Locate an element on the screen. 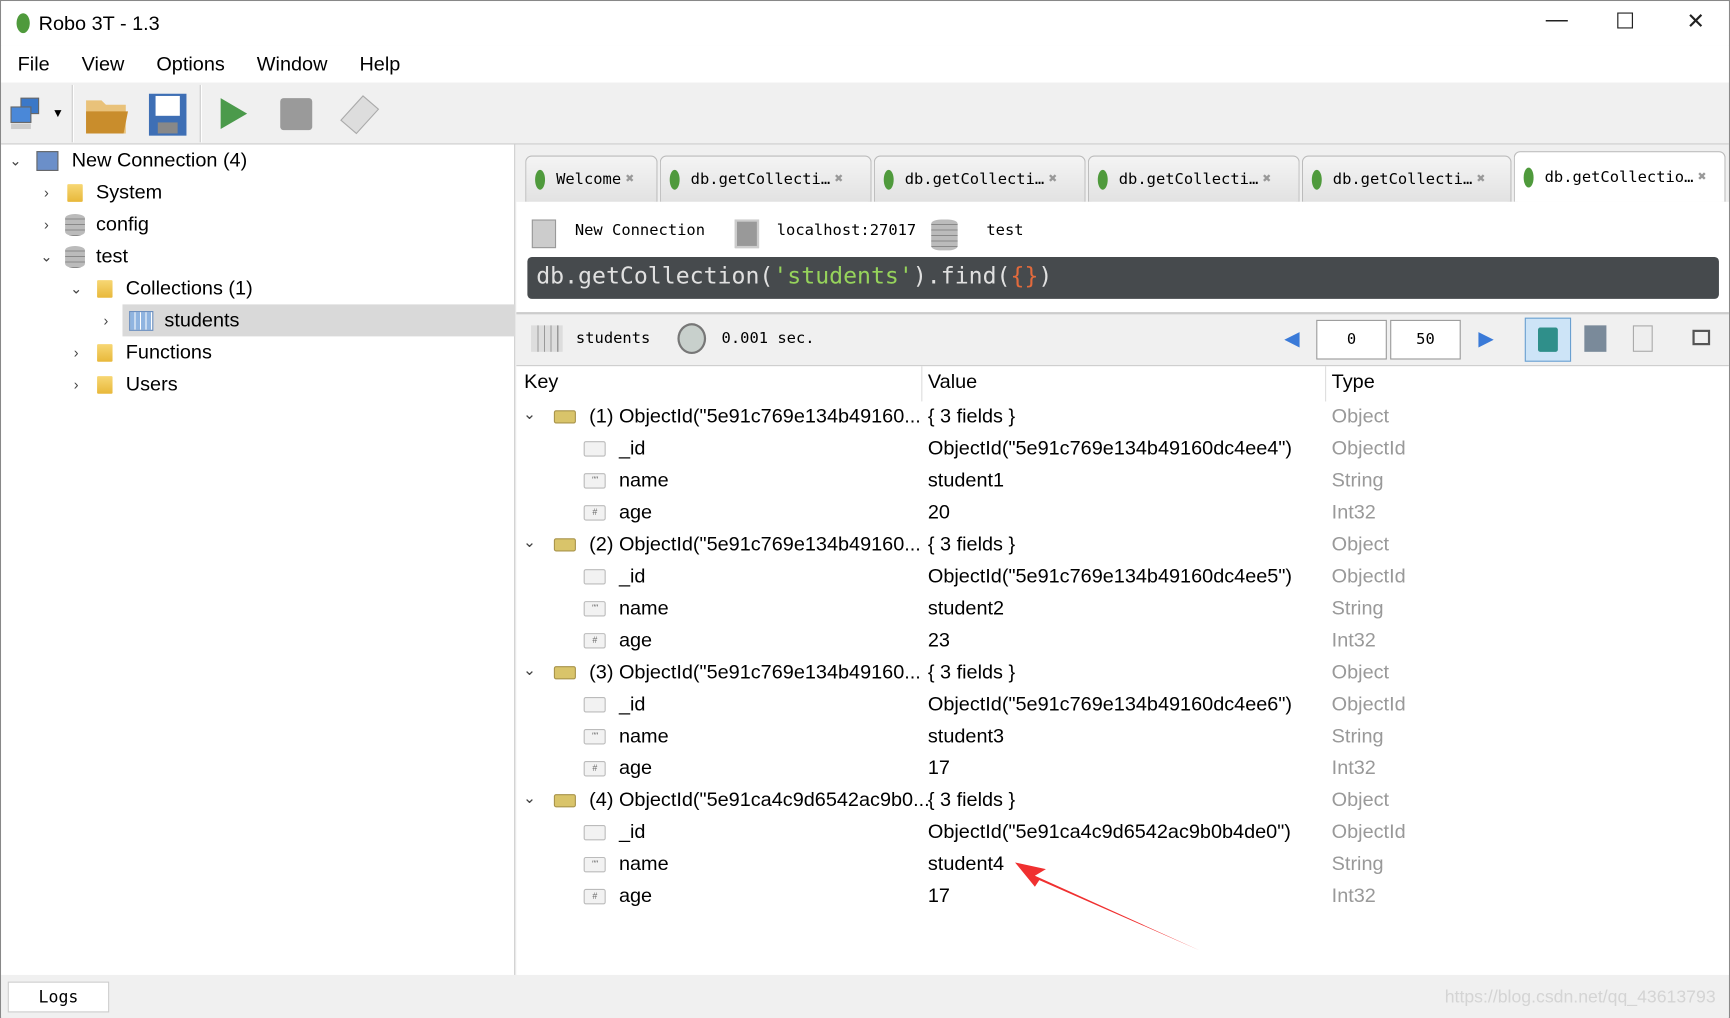 The image size is (1730, 1018). column-key: Key is located at coordinates (541, 382).